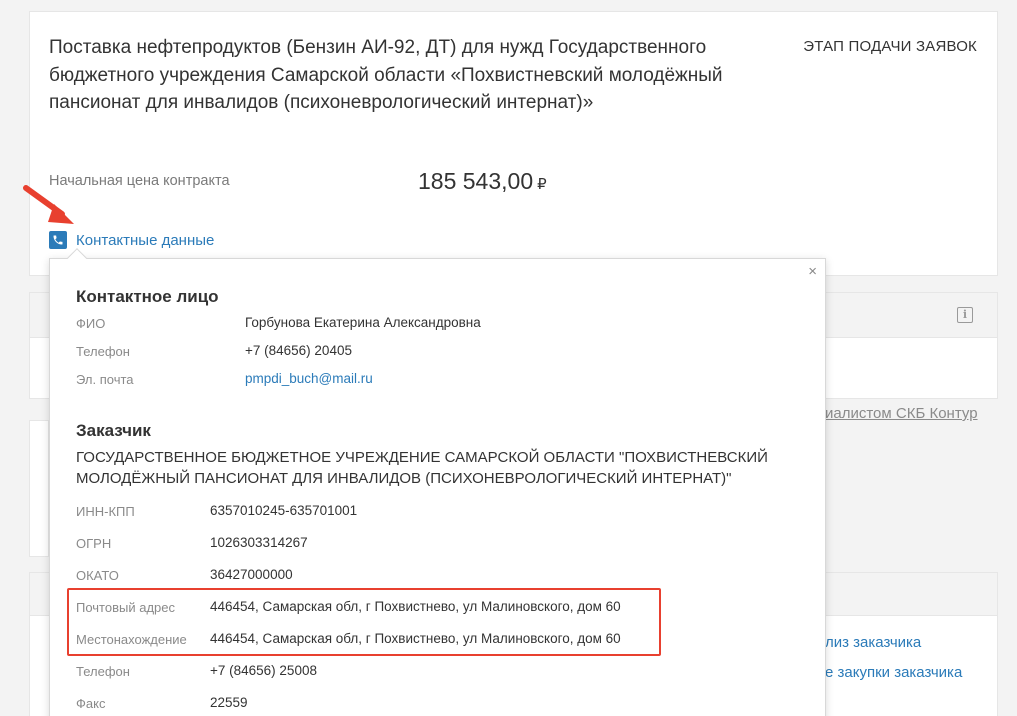 This screenshot has width=1017, height=716. Describe the element at coordinates (965, 315) in the screenshot. I see `info-icon: i` at that location.